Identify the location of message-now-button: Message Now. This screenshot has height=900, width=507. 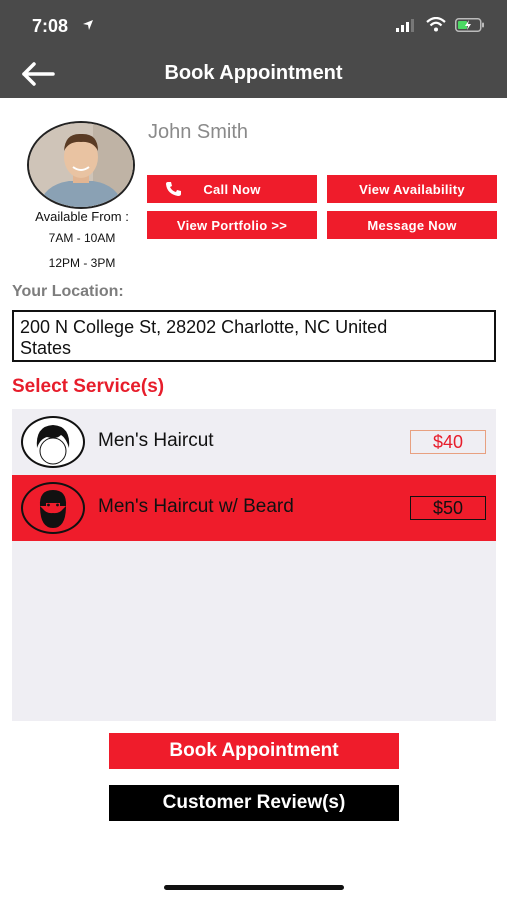
(412, 225).